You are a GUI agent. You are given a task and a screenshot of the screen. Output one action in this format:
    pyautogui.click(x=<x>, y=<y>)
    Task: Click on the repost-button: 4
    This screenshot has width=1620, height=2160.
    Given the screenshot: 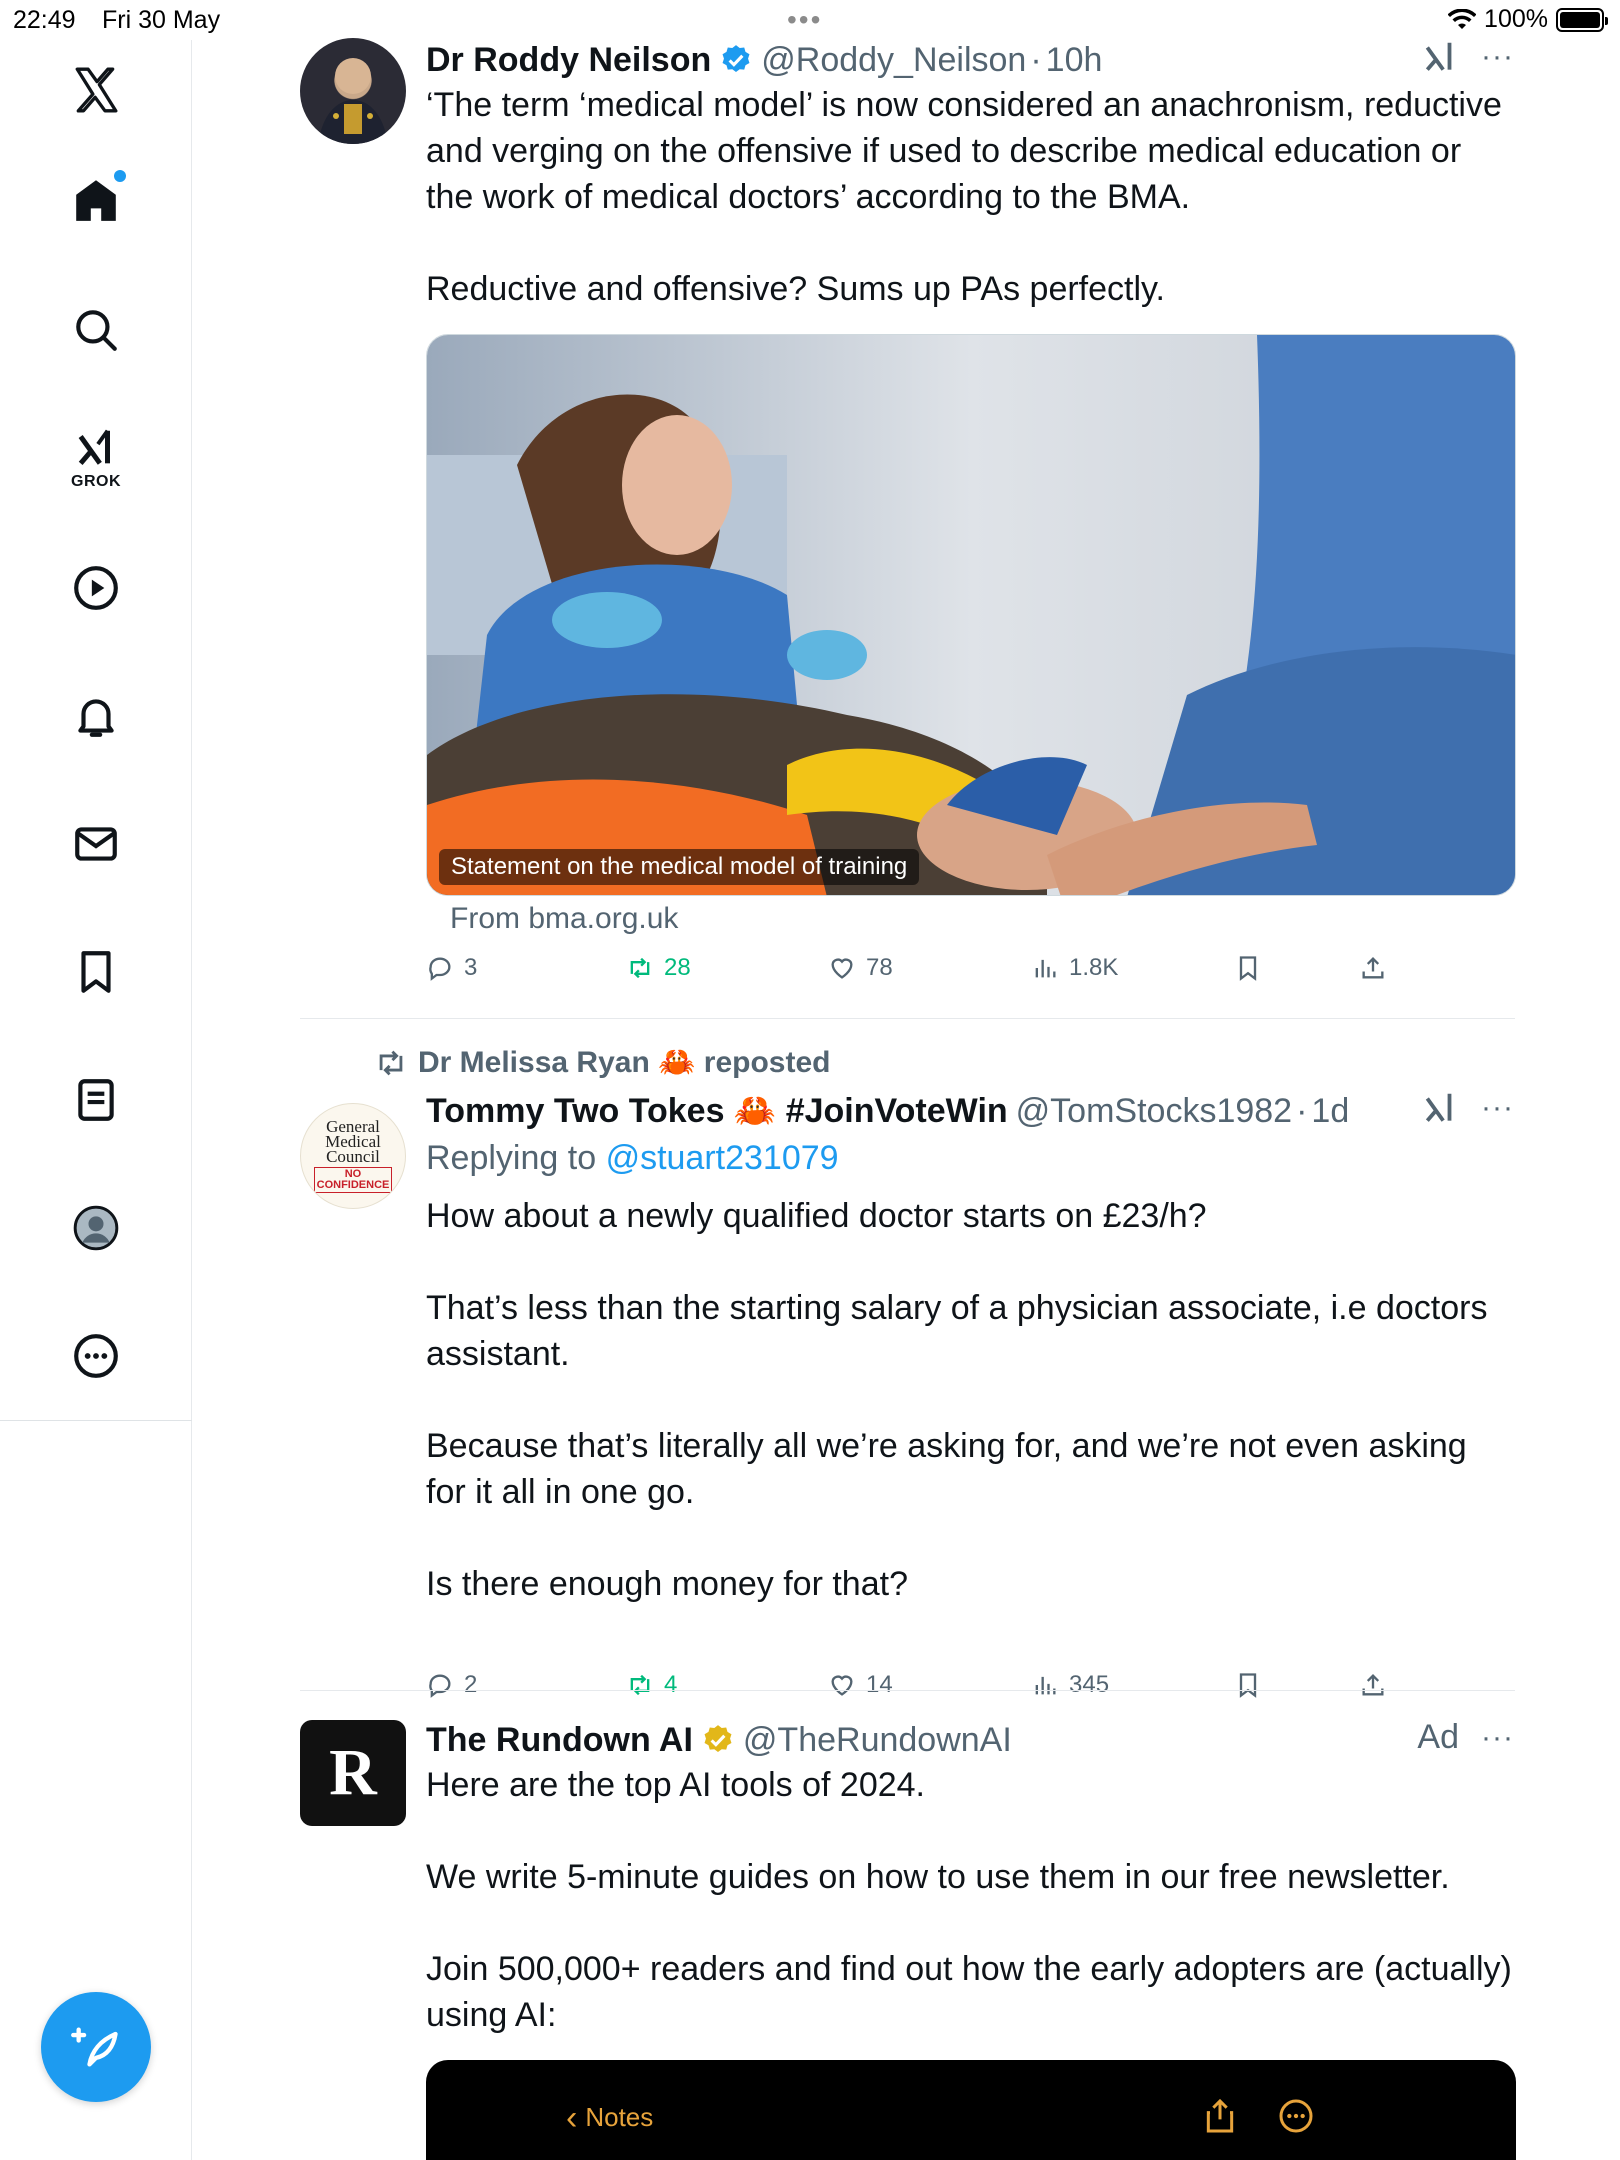 What is the action you would take?
    pyautogui.click(x=651, y=1685)
    